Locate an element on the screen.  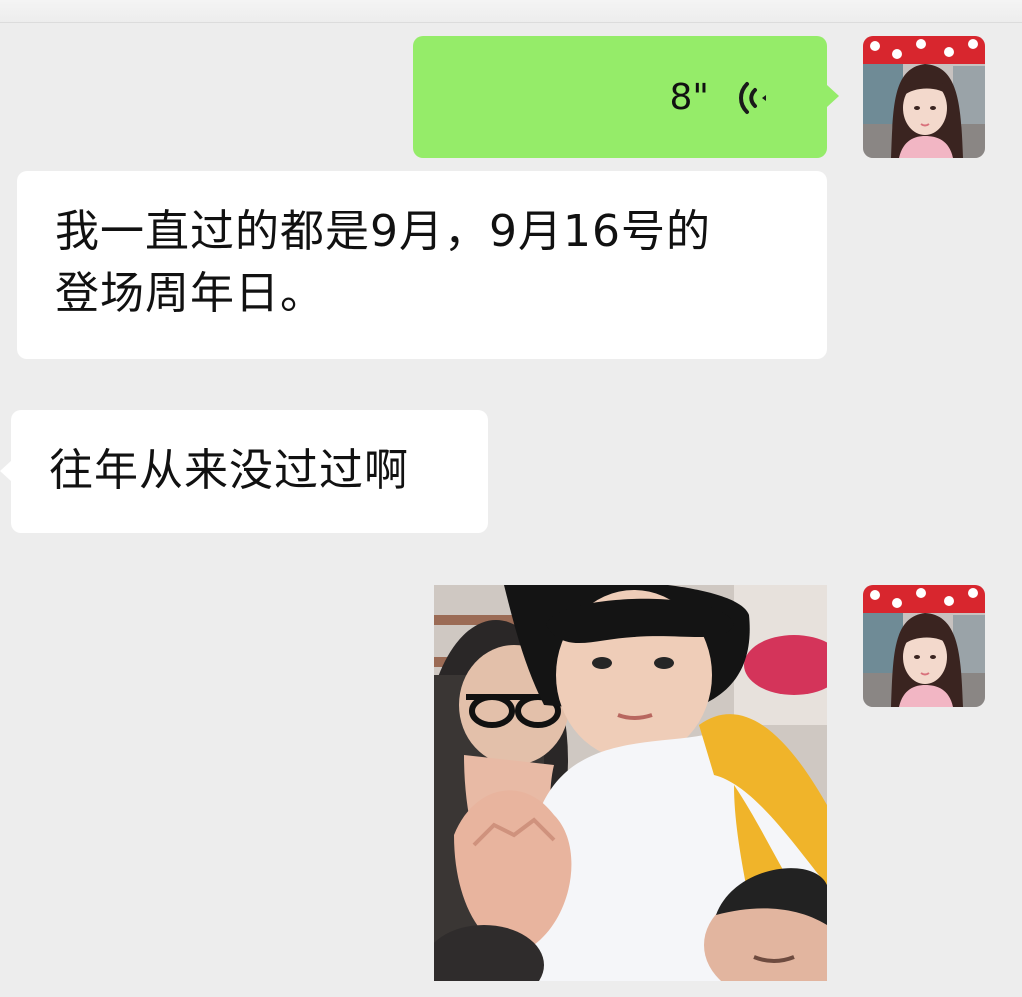
voice-message-bubble: 8" is located at coordinates (620, 97).